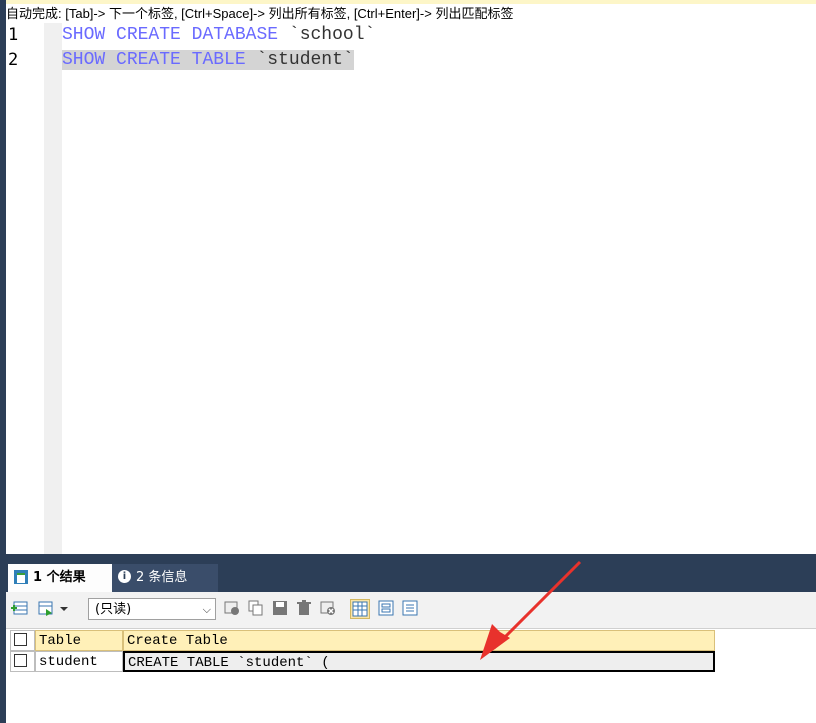 The image size is (816, 723). I want to click on annotation-arrow-shaft, so click(537, 605).